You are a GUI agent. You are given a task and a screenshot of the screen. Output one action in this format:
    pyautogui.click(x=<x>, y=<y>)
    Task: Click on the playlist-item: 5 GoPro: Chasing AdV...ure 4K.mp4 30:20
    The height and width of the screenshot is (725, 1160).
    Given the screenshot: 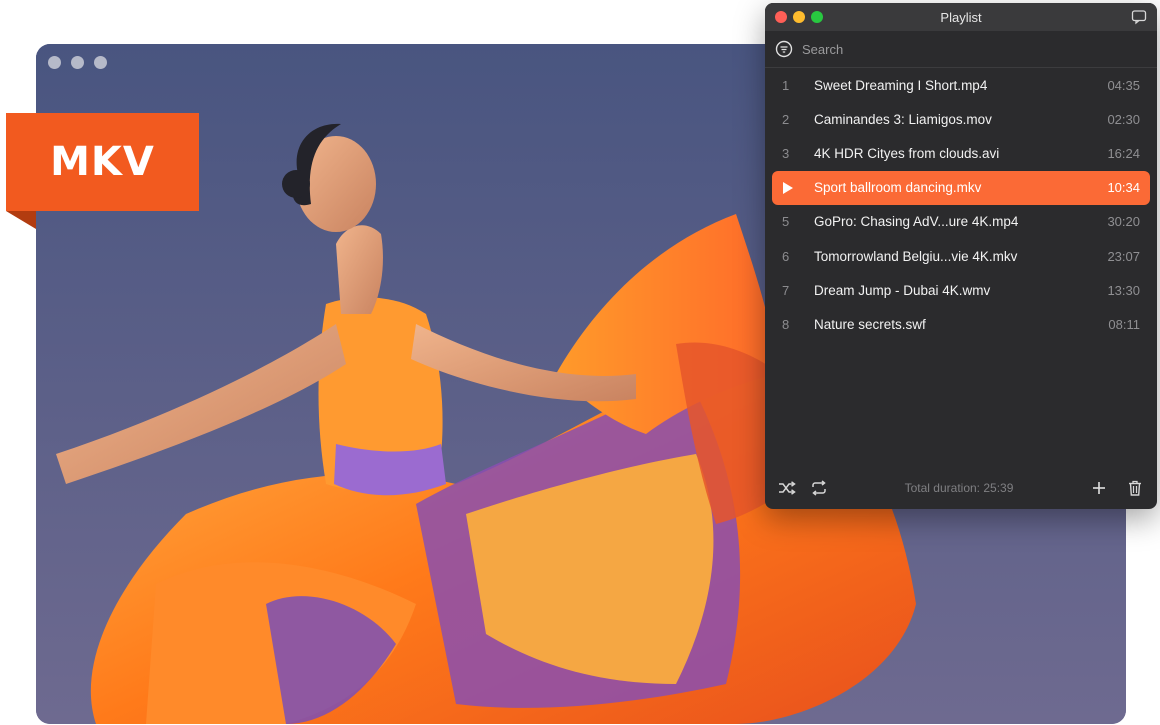 What is the action you would take?
    pyautogui.click(x=961, y=222)
    